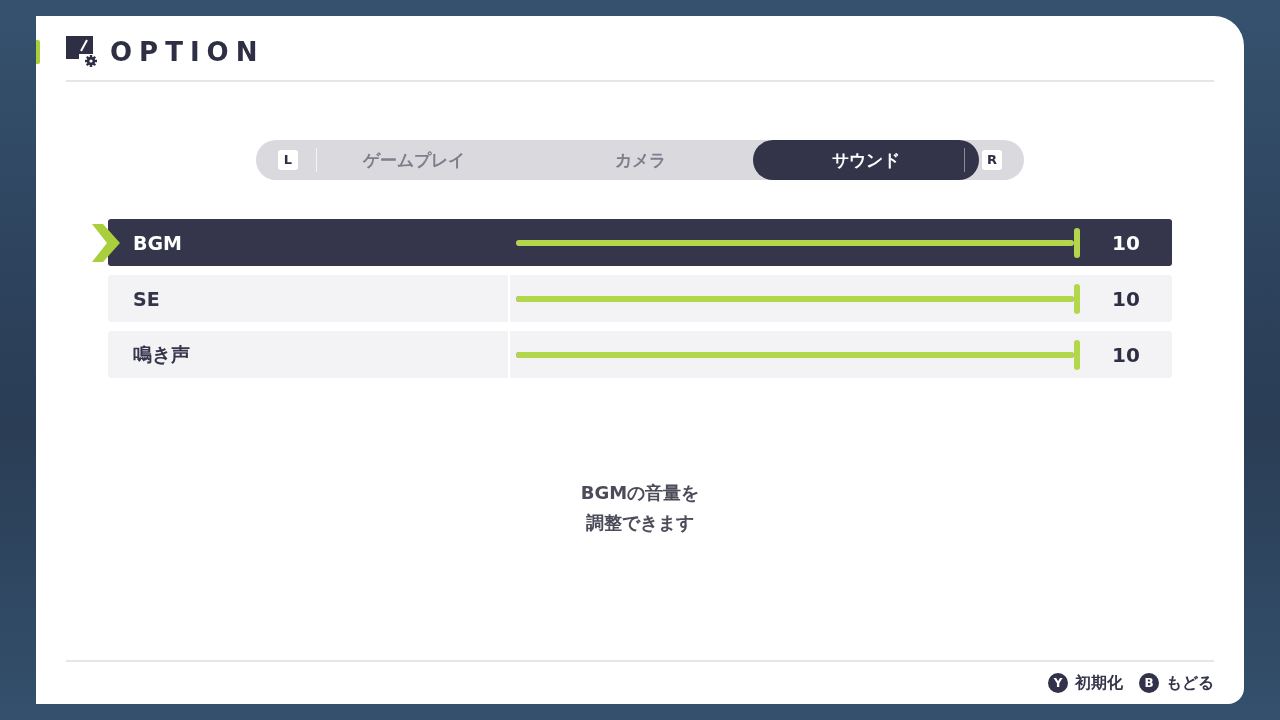 This screenshot has height=720, width=1280. What do you see at coordinates (1058, 683) in the screenshot?
I see `controller-key-glyph: Y` at bounding box center [1058, 683].